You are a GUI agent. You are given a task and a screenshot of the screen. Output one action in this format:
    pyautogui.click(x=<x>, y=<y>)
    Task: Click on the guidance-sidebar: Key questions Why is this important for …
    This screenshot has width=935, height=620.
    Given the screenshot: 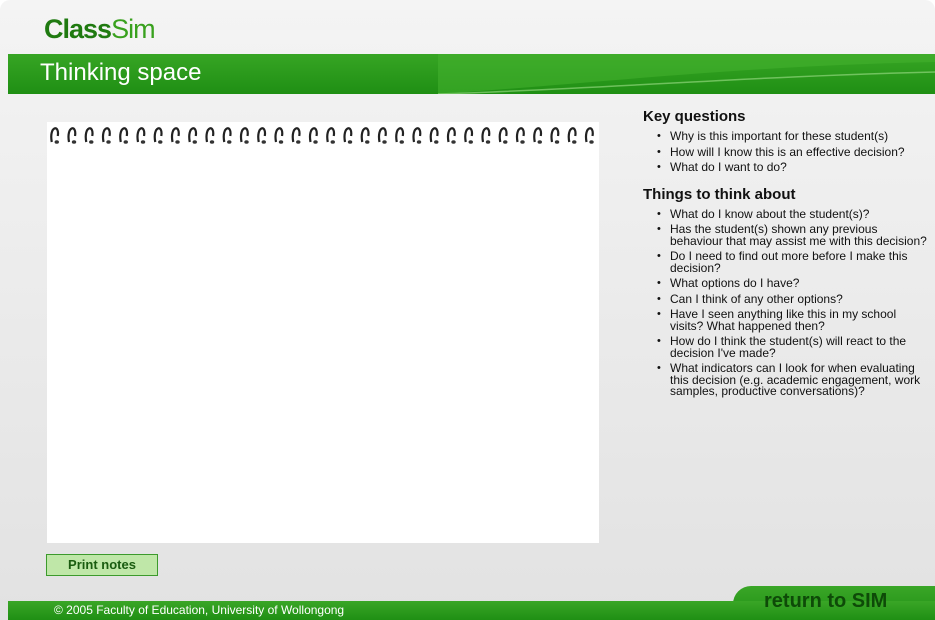 What is the action you would take?
    pyautogui.click(x=785, y=259)
    